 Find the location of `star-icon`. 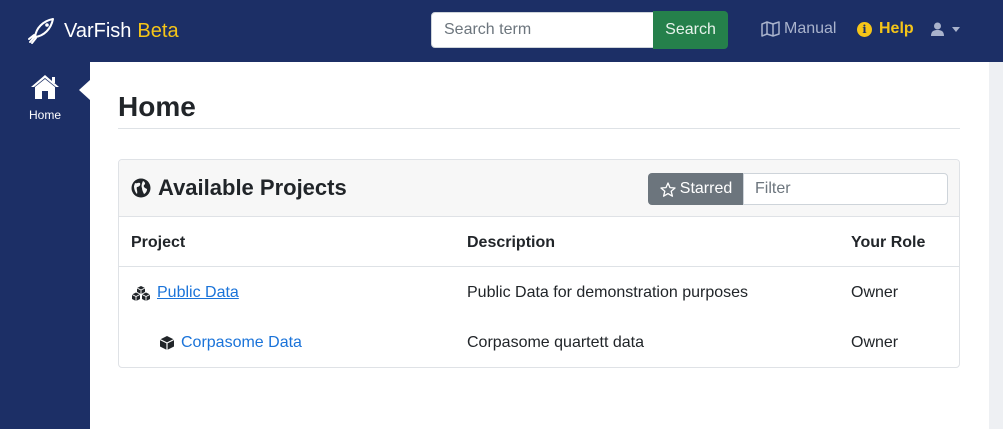

star-icon is located at coordinates (668, 189).